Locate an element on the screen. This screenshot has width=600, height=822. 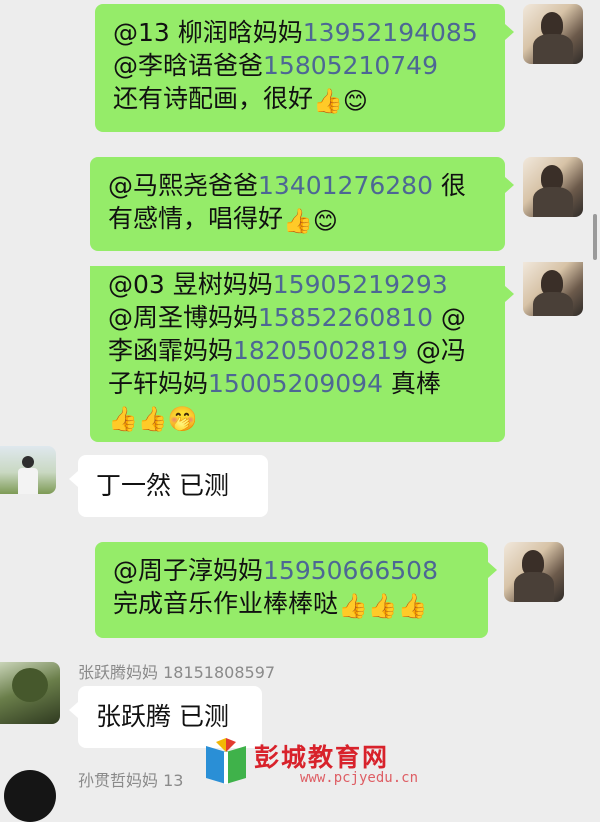
message-text: 有感情，唱得好 is located at coordinates (196, 218).